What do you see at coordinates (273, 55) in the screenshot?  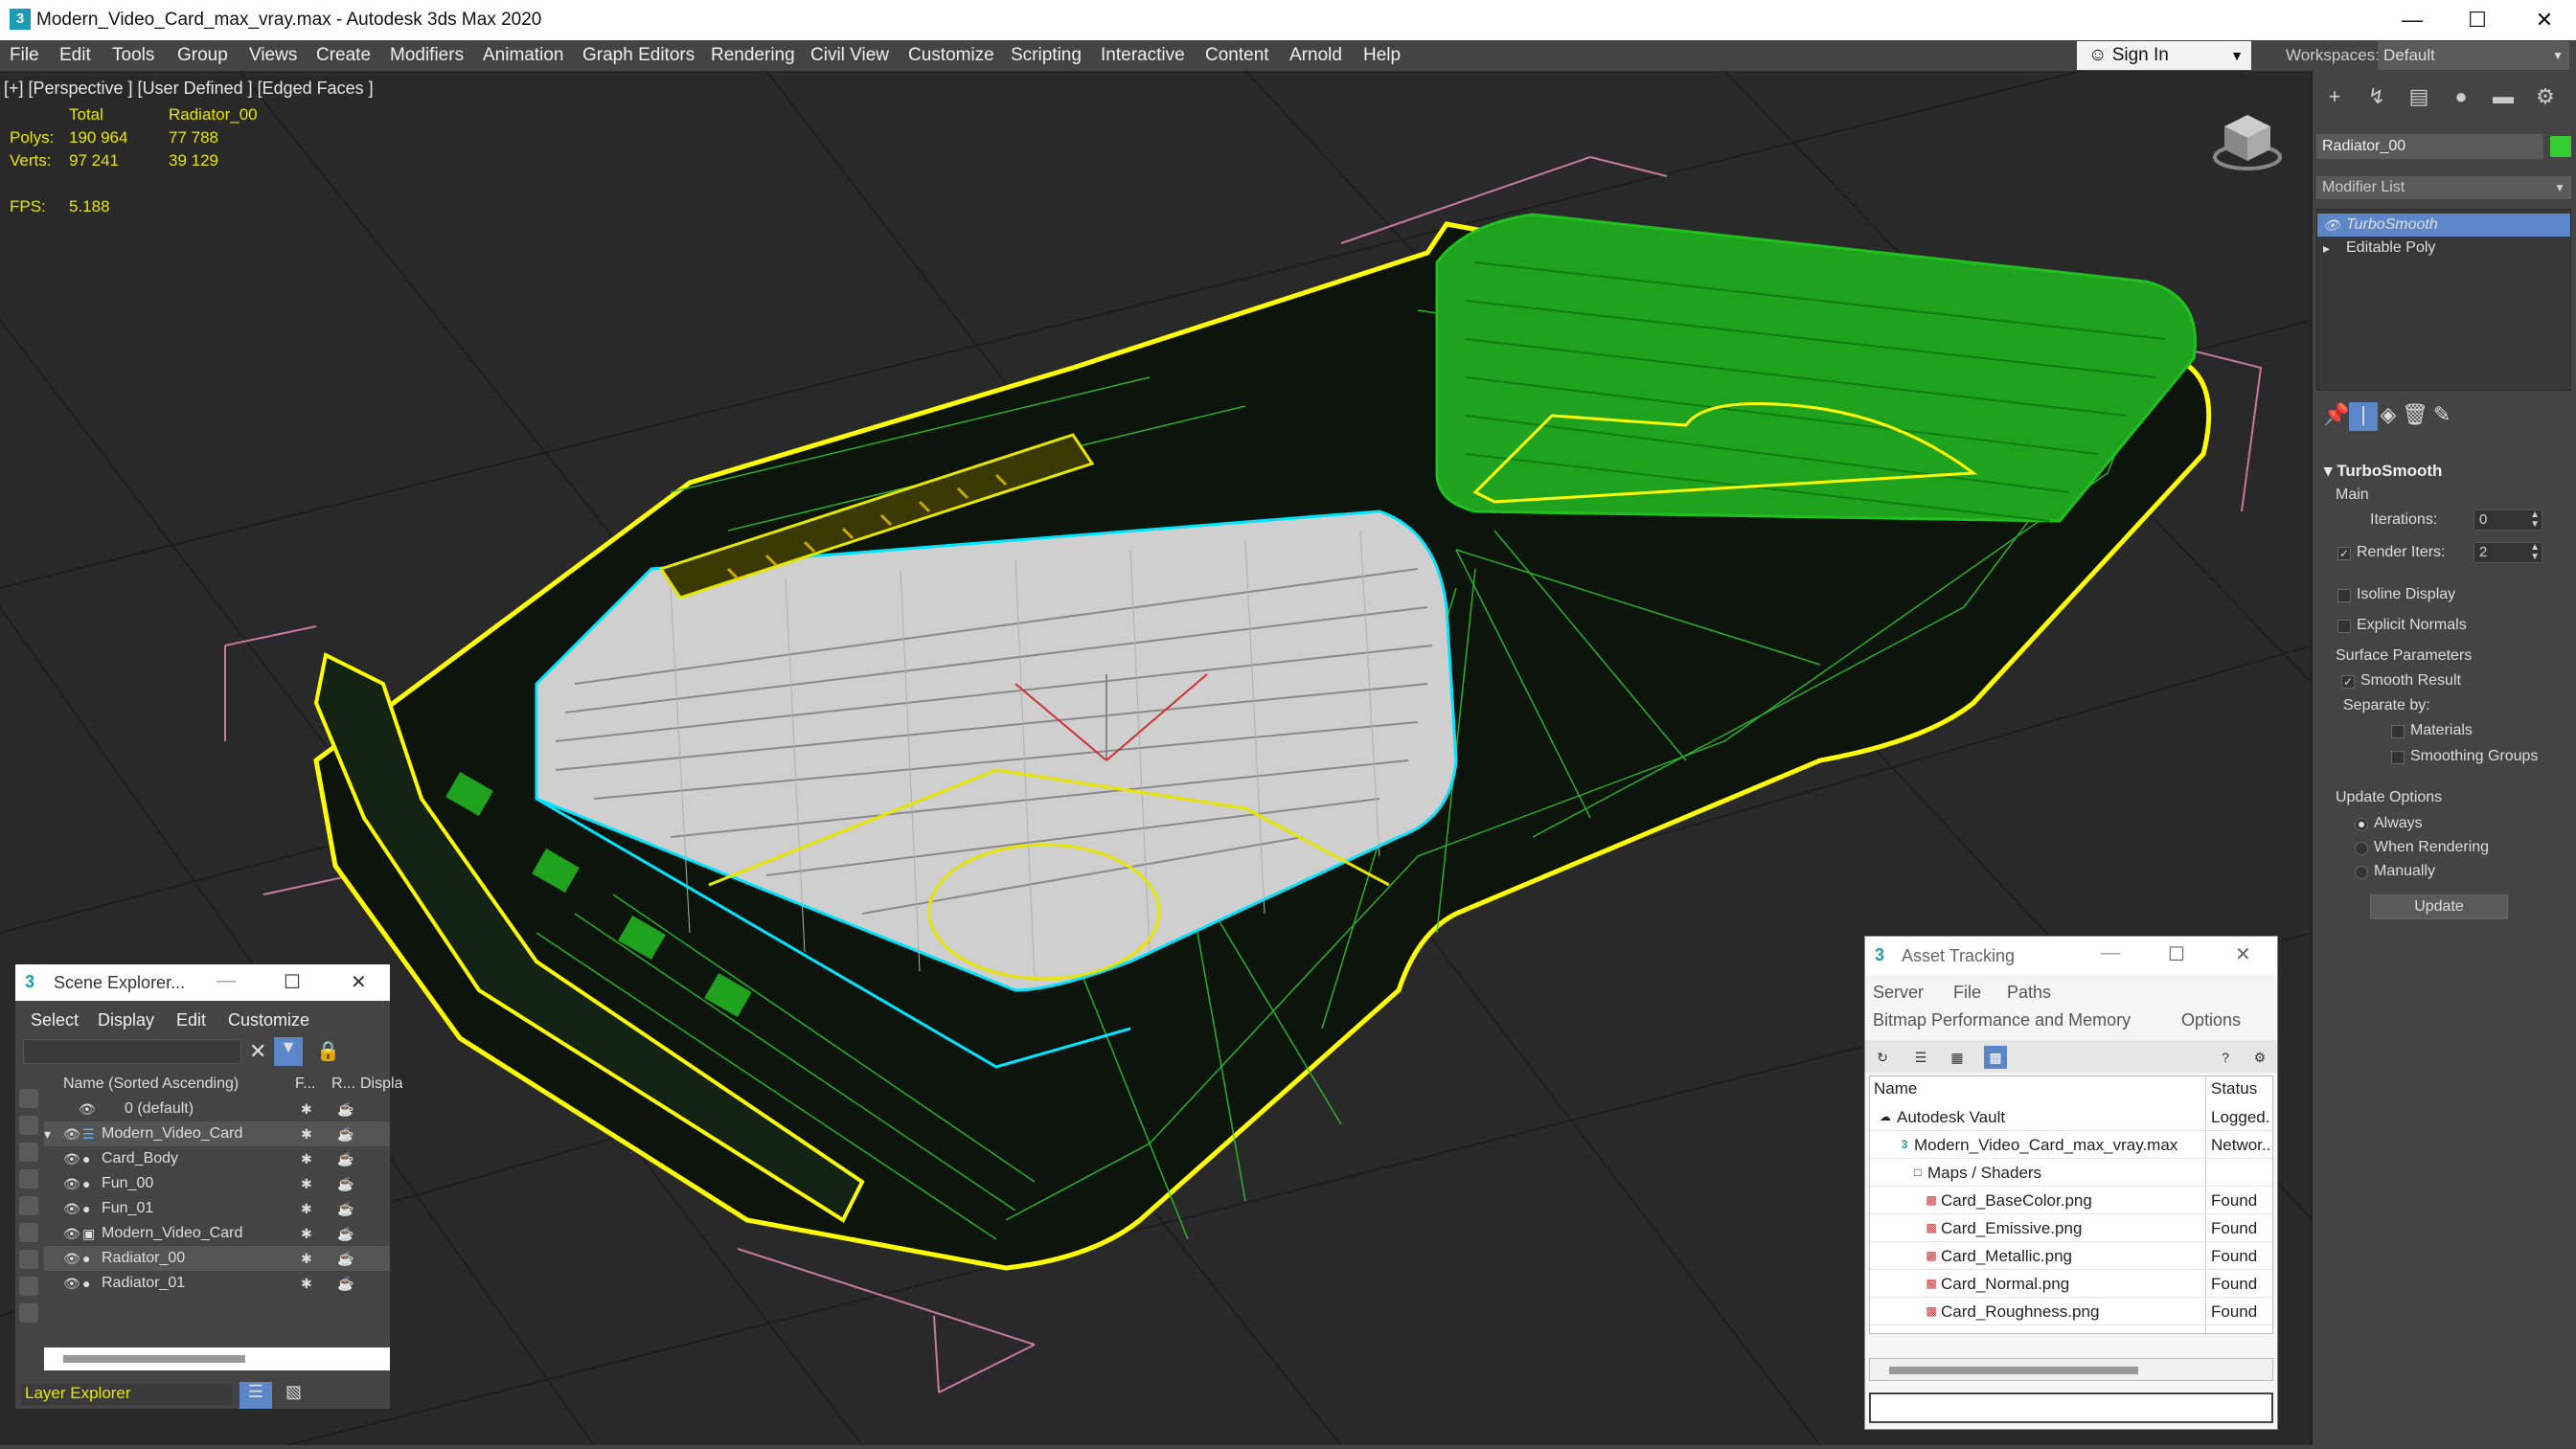 I see `menu-views: Views` at bounding box center [273, 55].